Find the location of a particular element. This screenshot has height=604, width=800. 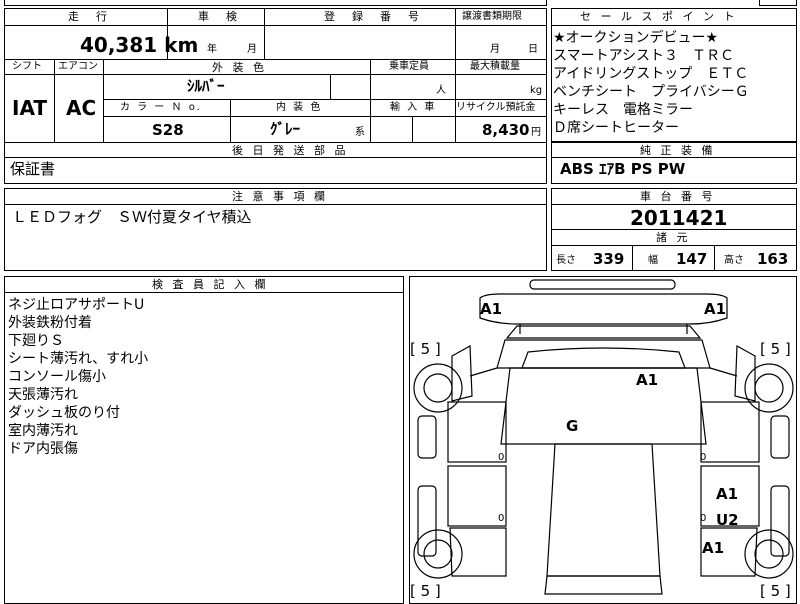

chassis-value: 2011421 is located at coordinates (679, 218).